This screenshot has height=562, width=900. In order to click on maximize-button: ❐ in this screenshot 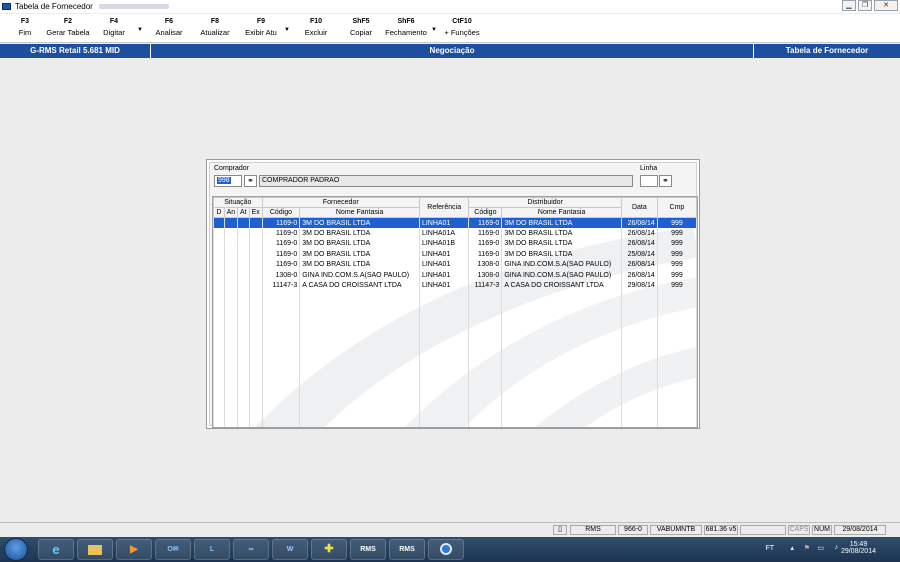, I will do `click(865, 5)`.